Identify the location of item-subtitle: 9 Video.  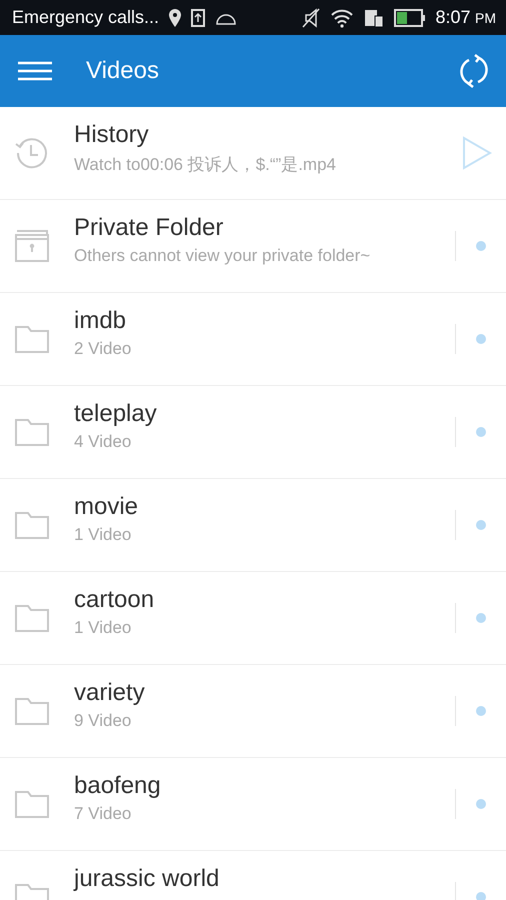
(103, 721).